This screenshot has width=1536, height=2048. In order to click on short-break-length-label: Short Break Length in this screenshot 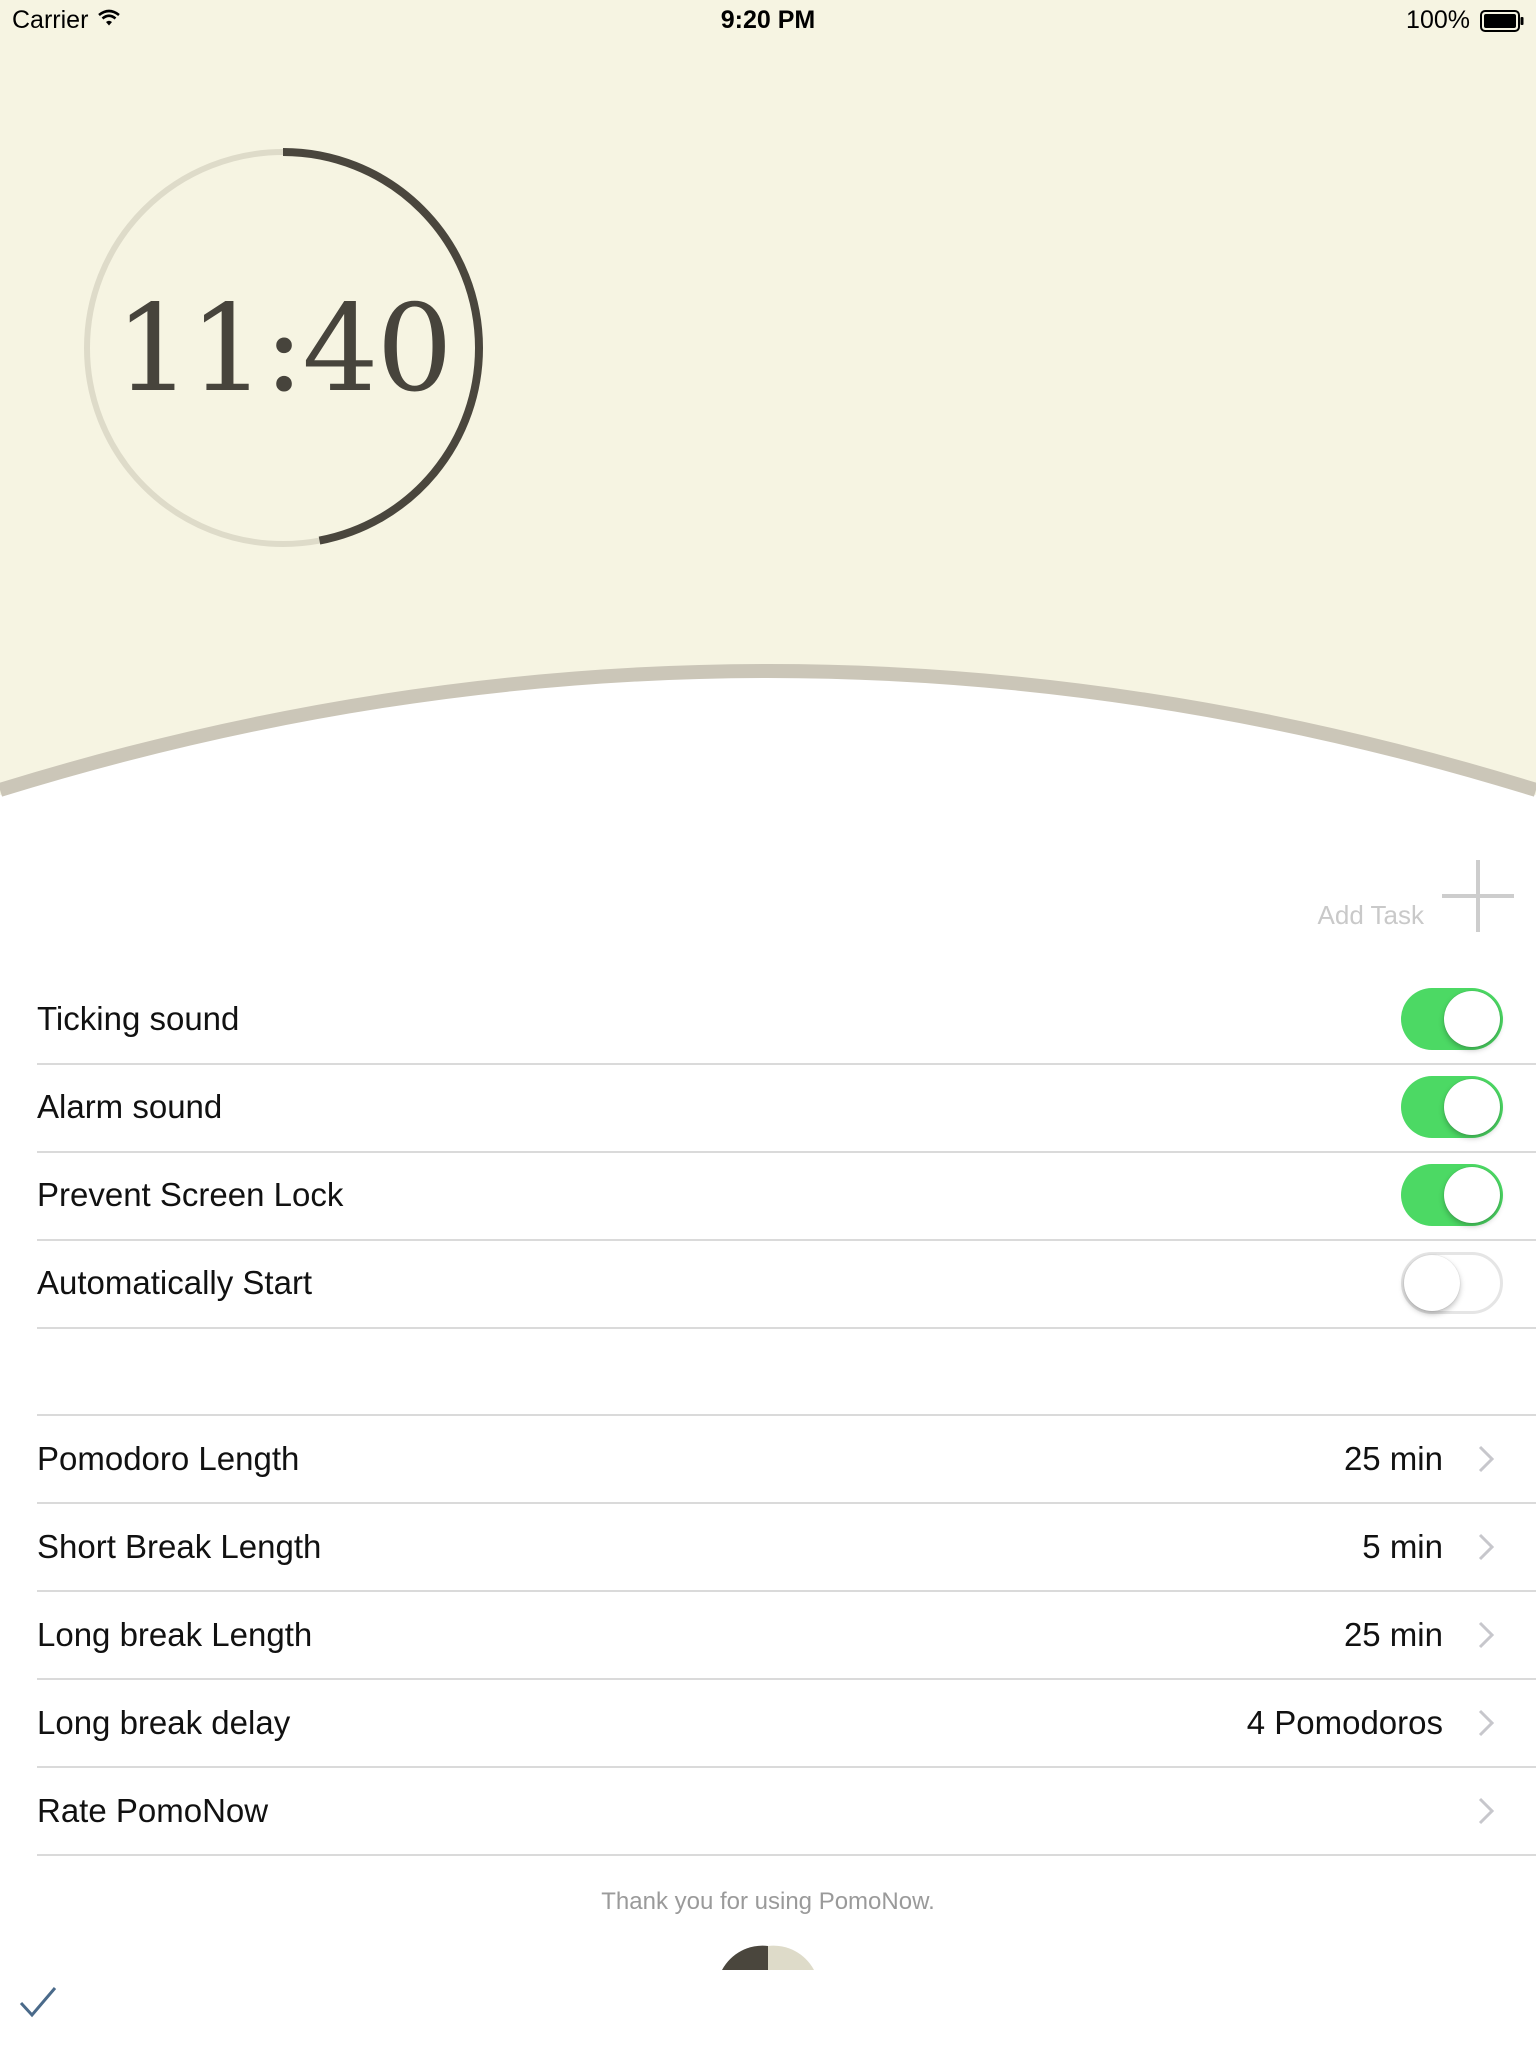, I will do `click(179, 1546)`.